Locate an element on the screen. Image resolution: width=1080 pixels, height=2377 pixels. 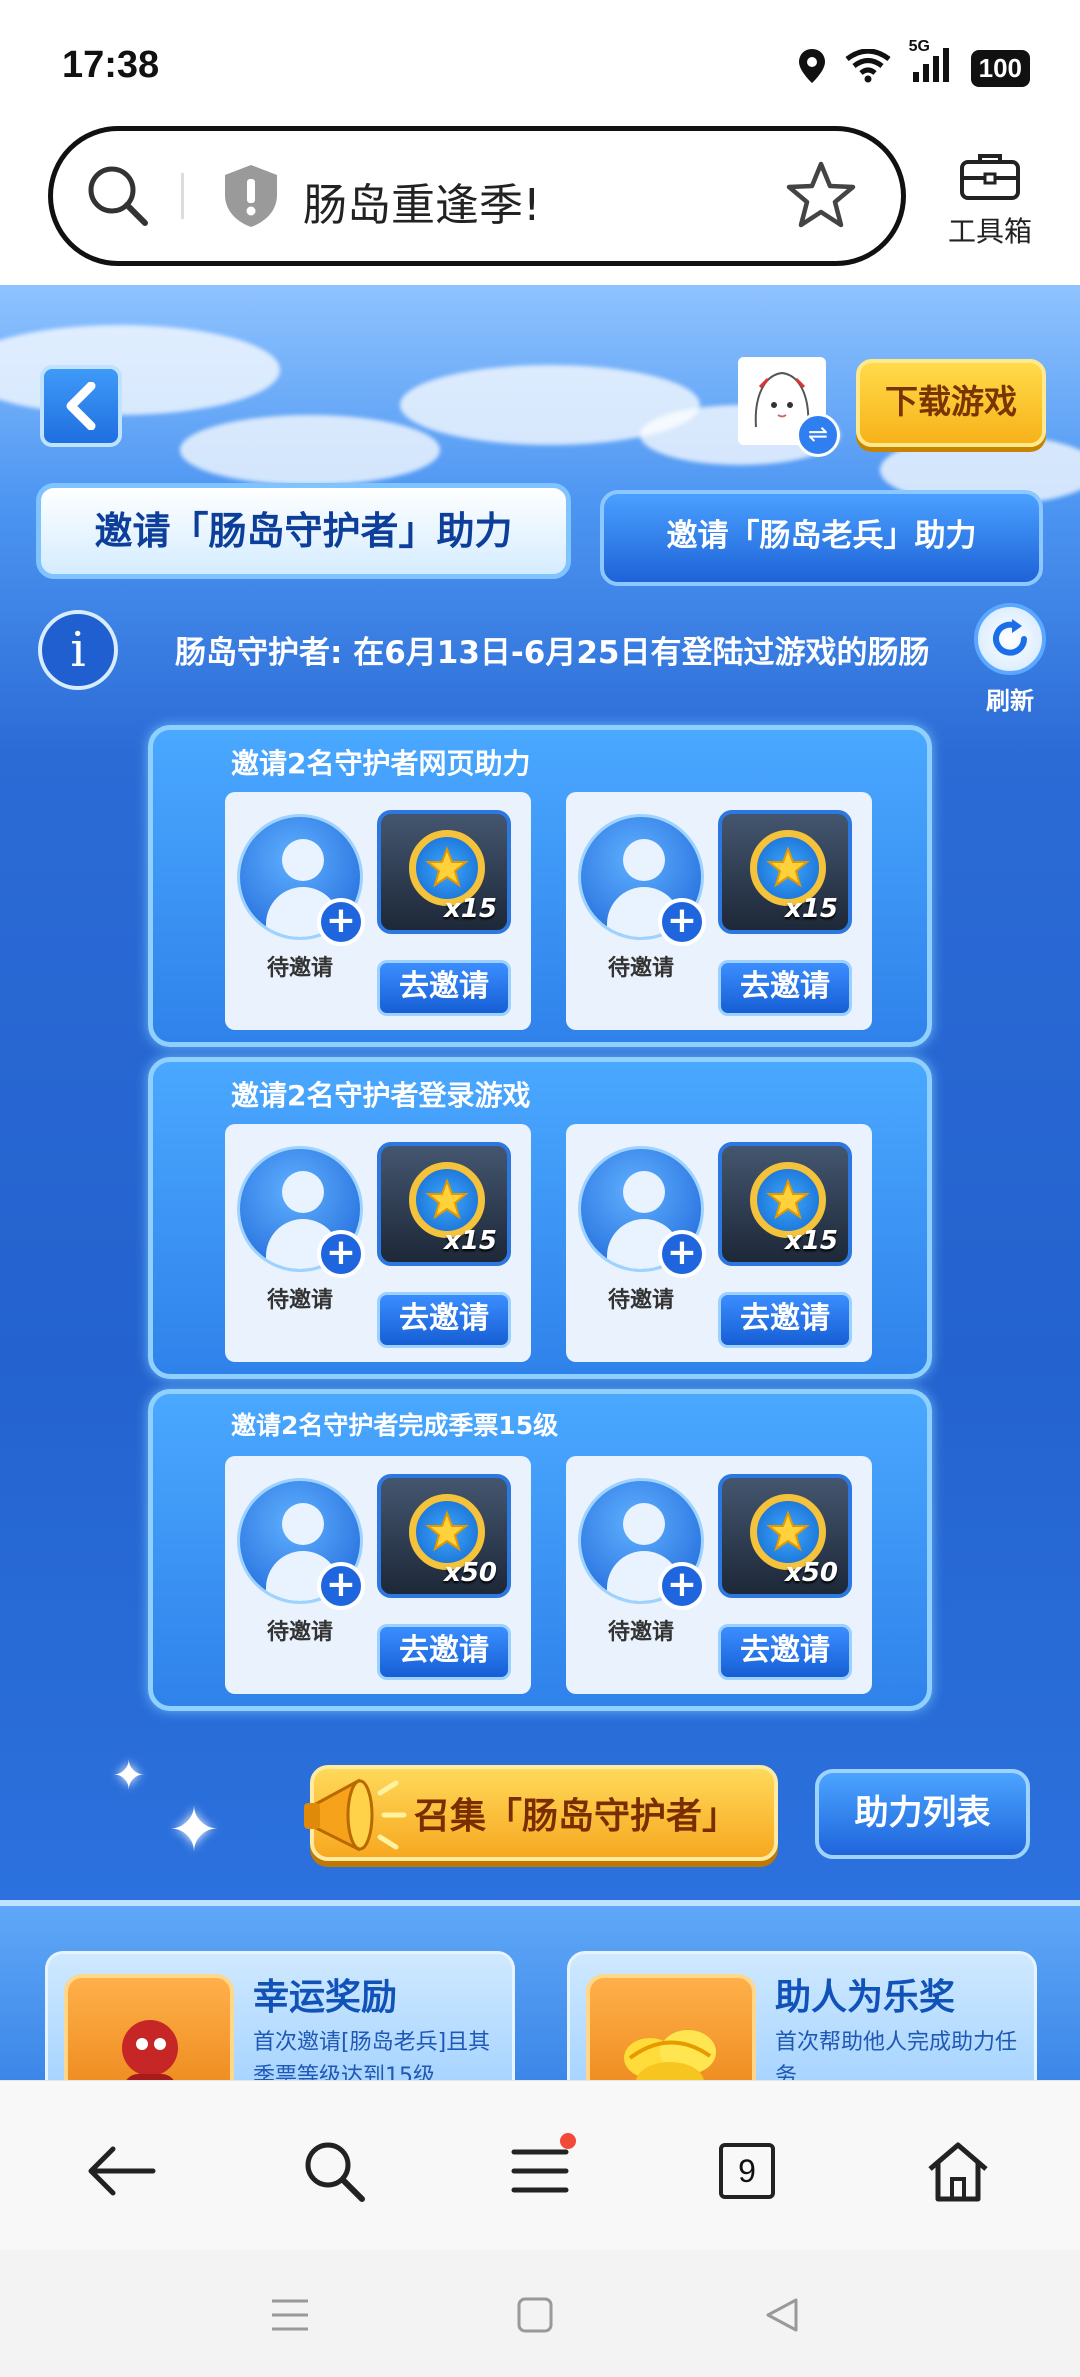
guardian-definition-text: 肠岛守护者: 在6月13日-6月25日有登陆过游戏的肠肠 is located at coordinates (552, 653).